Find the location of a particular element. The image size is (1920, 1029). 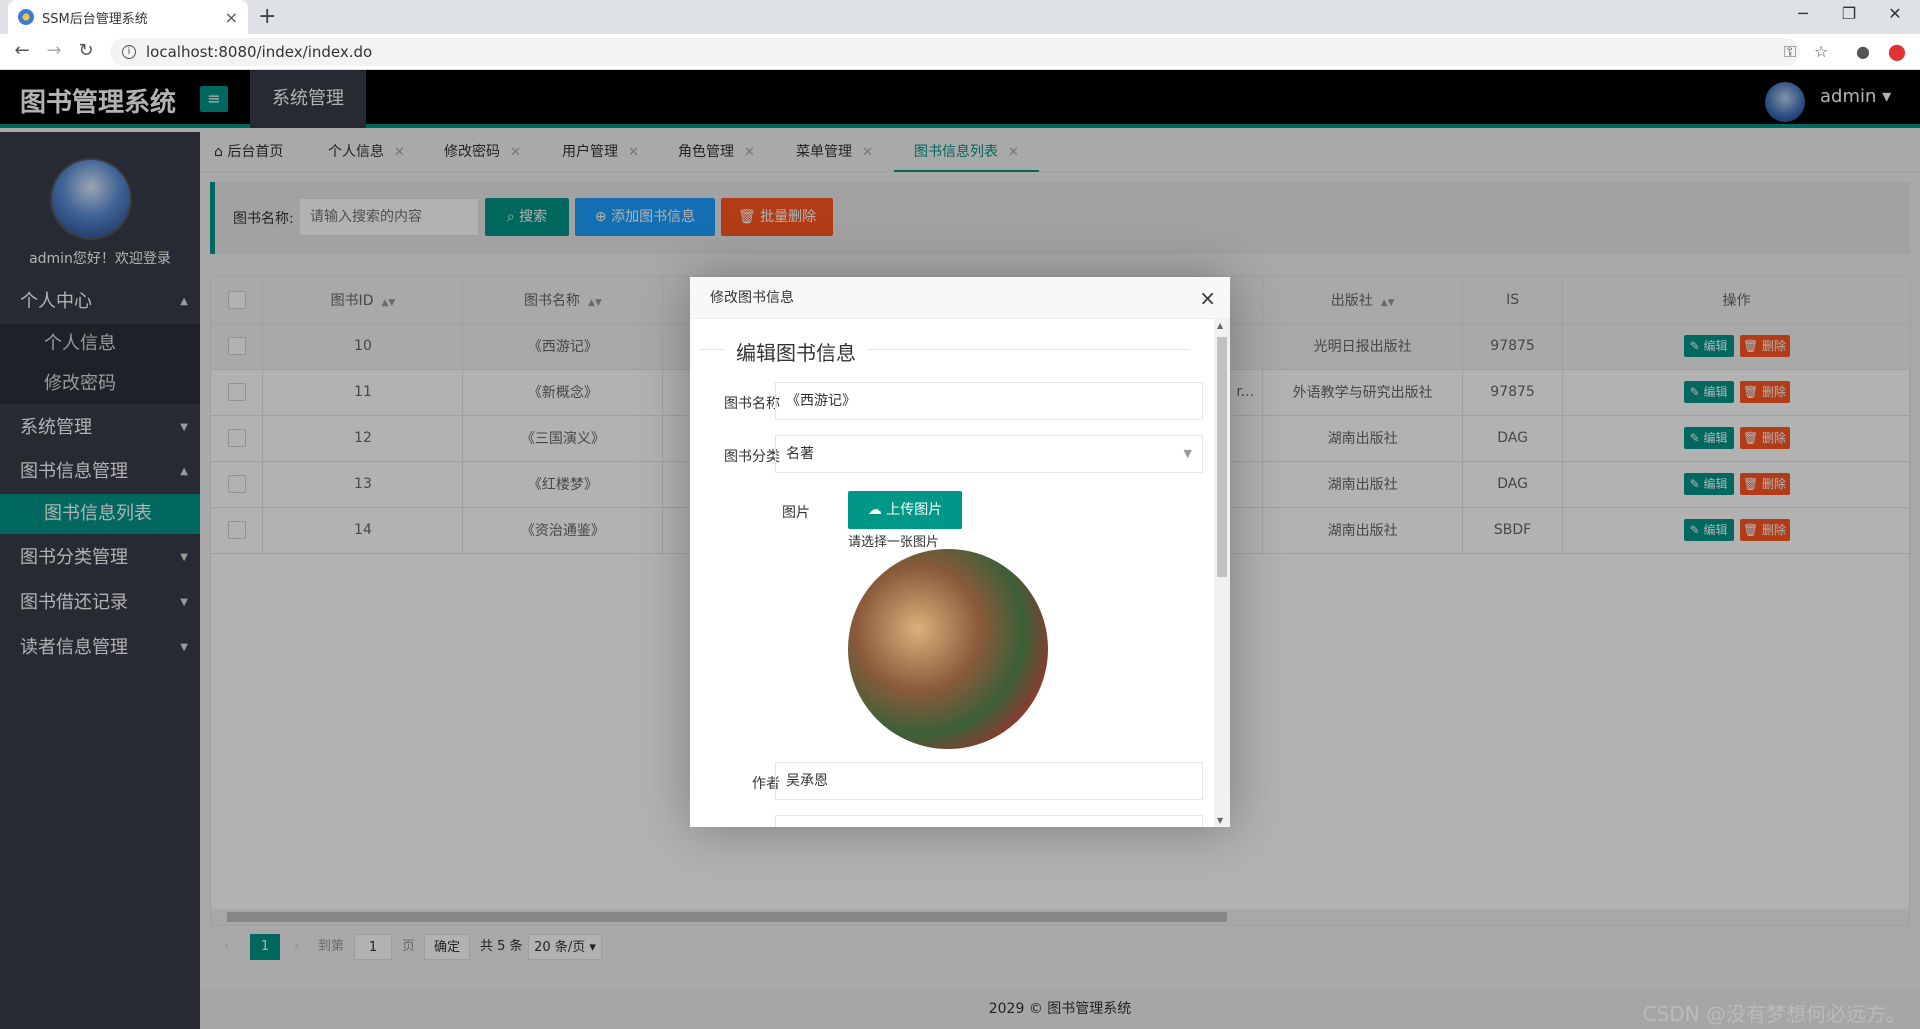

back-icon: ← is located at coordinates (22, 50).